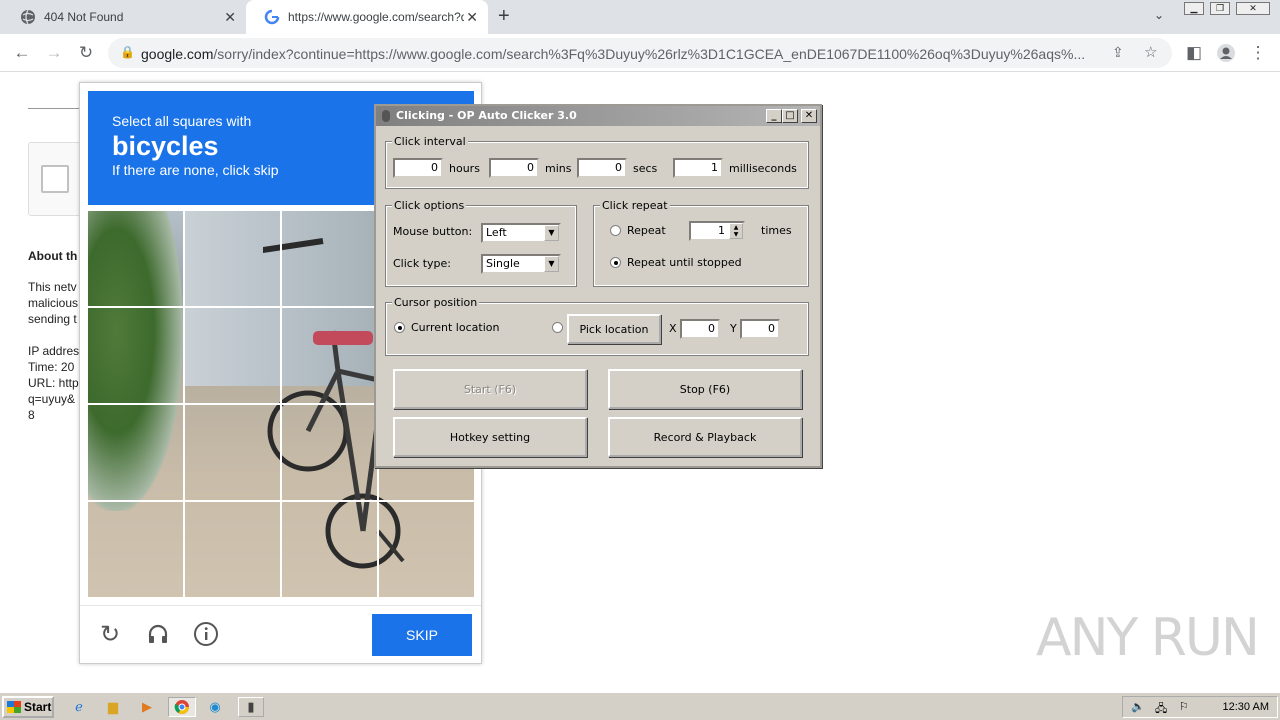  What do you see at coordinates (14, 707) in the screenshot?
I see `windows-logo-icon` at bounding box center [14, 707].